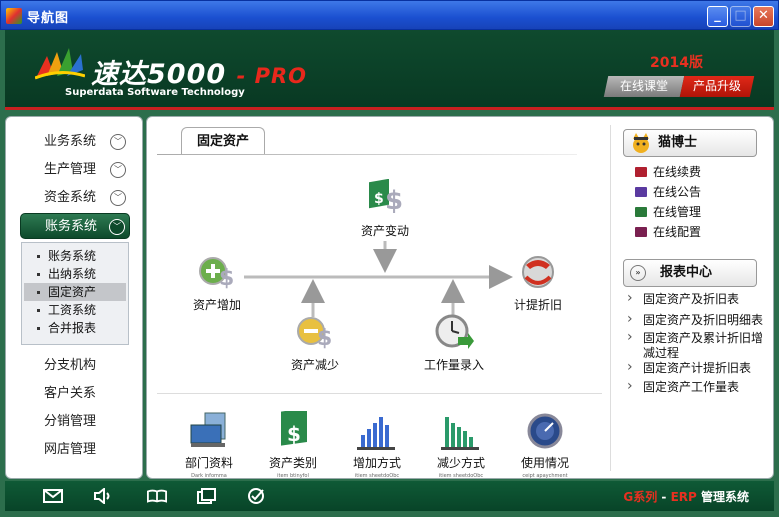 The height and width of the screenshot is (517, 779). I want to click on dept-data-label: 部门资料, so click(208, 463).